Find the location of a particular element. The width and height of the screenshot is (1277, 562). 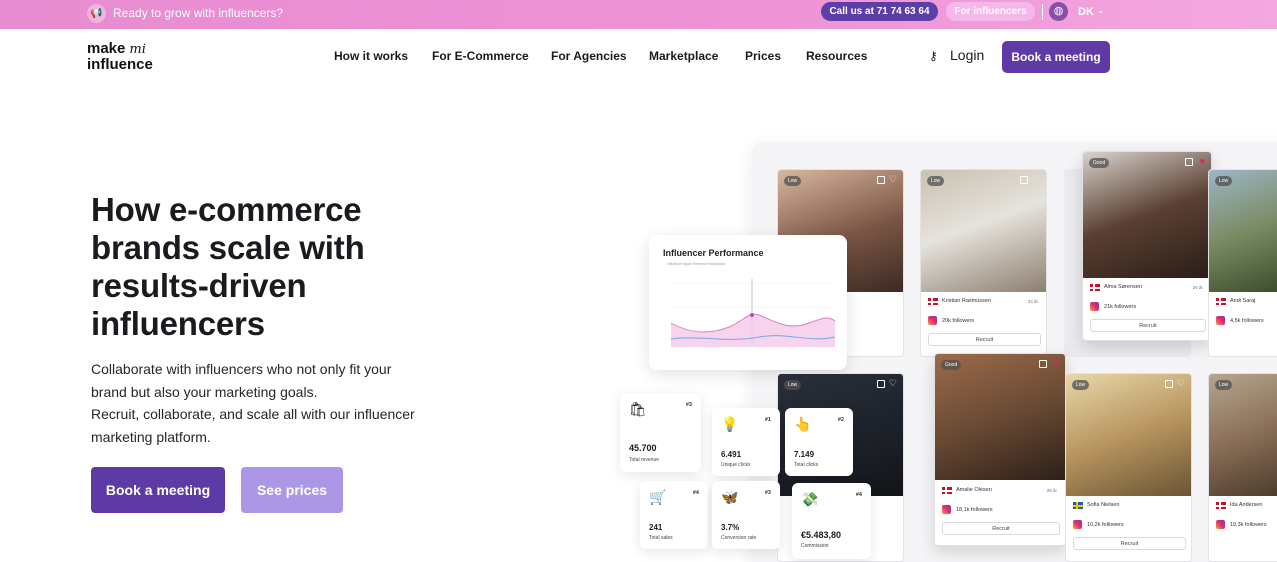

stat-value: 45.700 is located at coordinates (643, 448).